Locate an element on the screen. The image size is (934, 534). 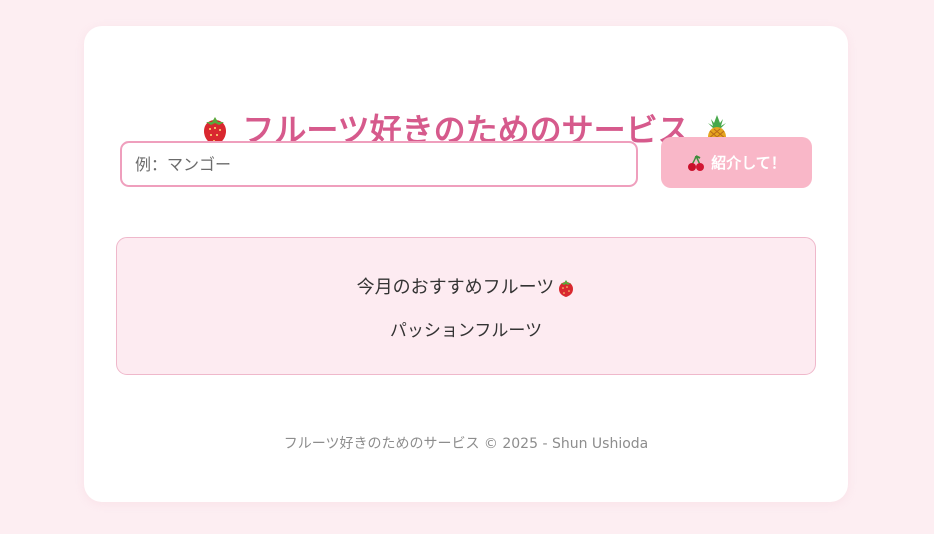
recommendation-heading-row: 今月のおすすめフルーツ is located at coordinates (466, 288).